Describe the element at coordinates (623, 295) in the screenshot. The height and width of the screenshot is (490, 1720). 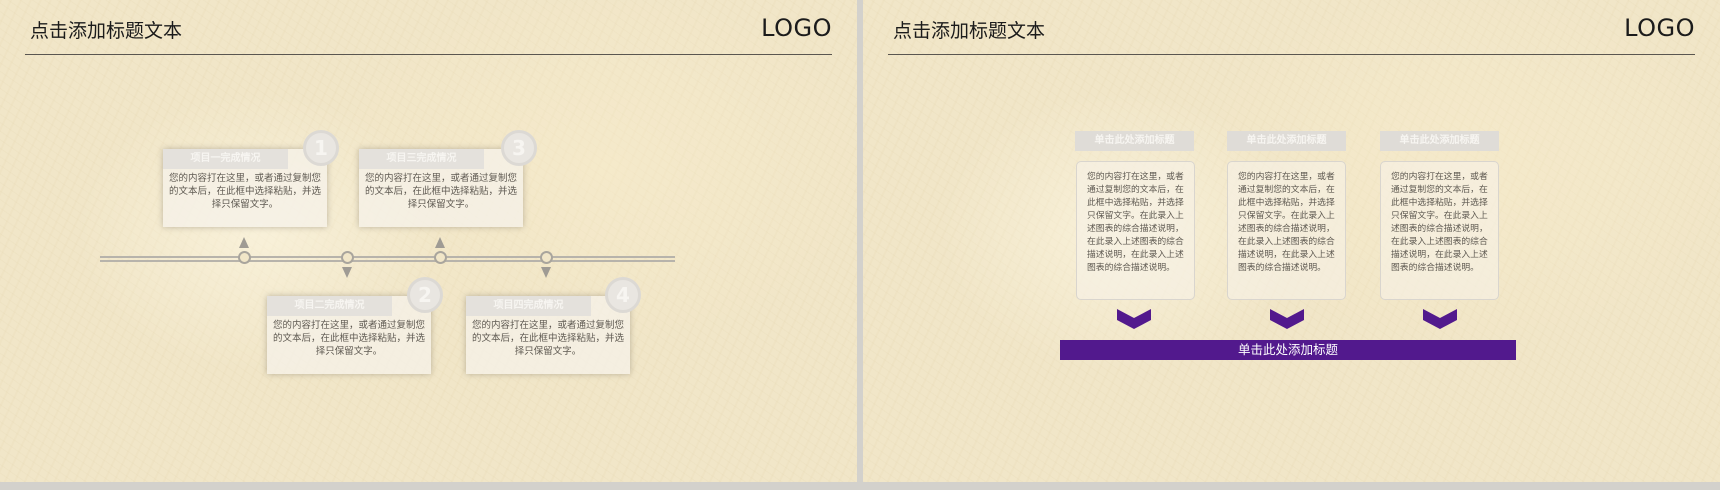
I see `step-number-4: 4` at that location.